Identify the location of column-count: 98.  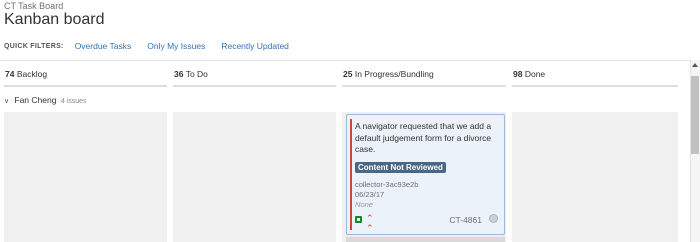
(518, 74).